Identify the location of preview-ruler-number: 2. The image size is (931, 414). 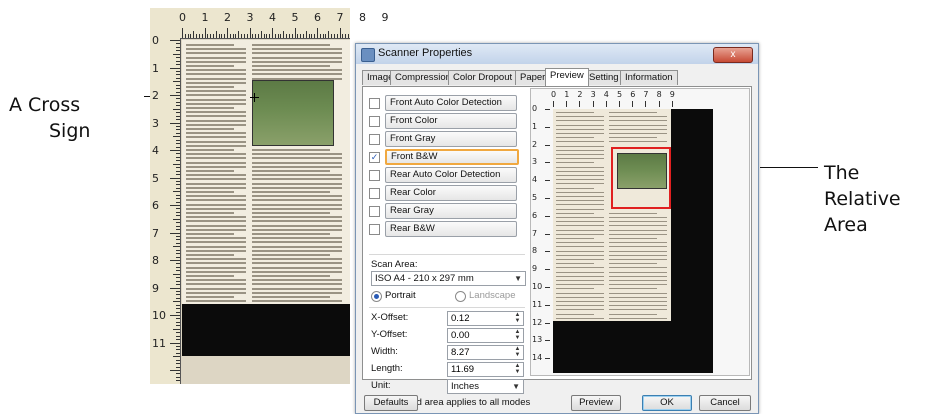
(535, 144).